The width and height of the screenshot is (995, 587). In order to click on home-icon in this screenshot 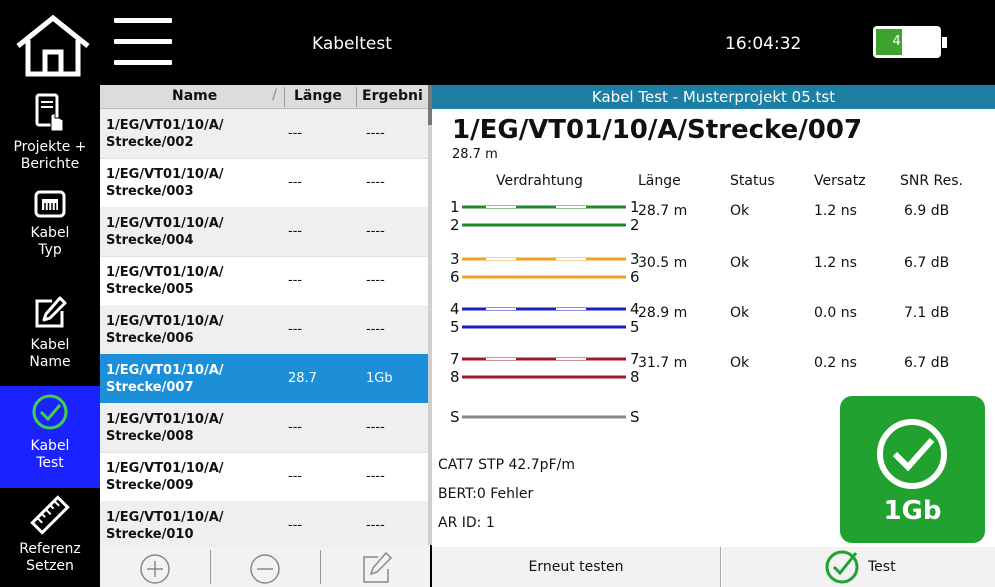, I will do `click(53, 45)`.